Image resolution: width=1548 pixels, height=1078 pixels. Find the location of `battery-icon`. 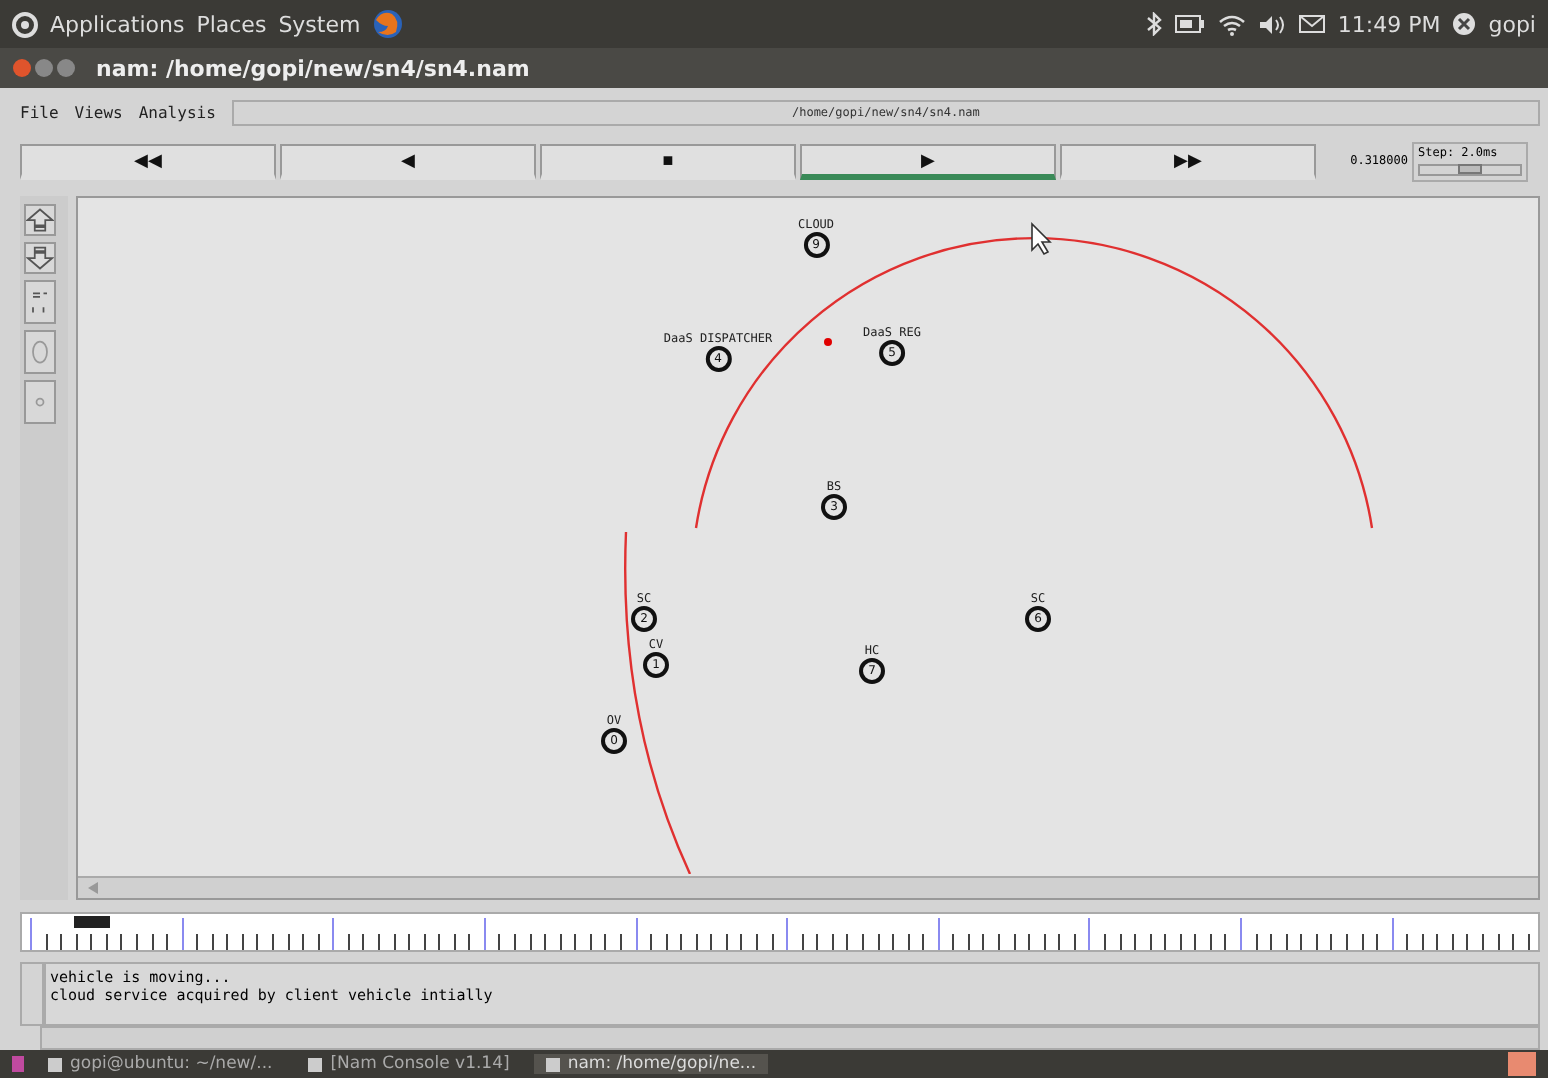

battery-icon is located at coordinates (1189, 24).